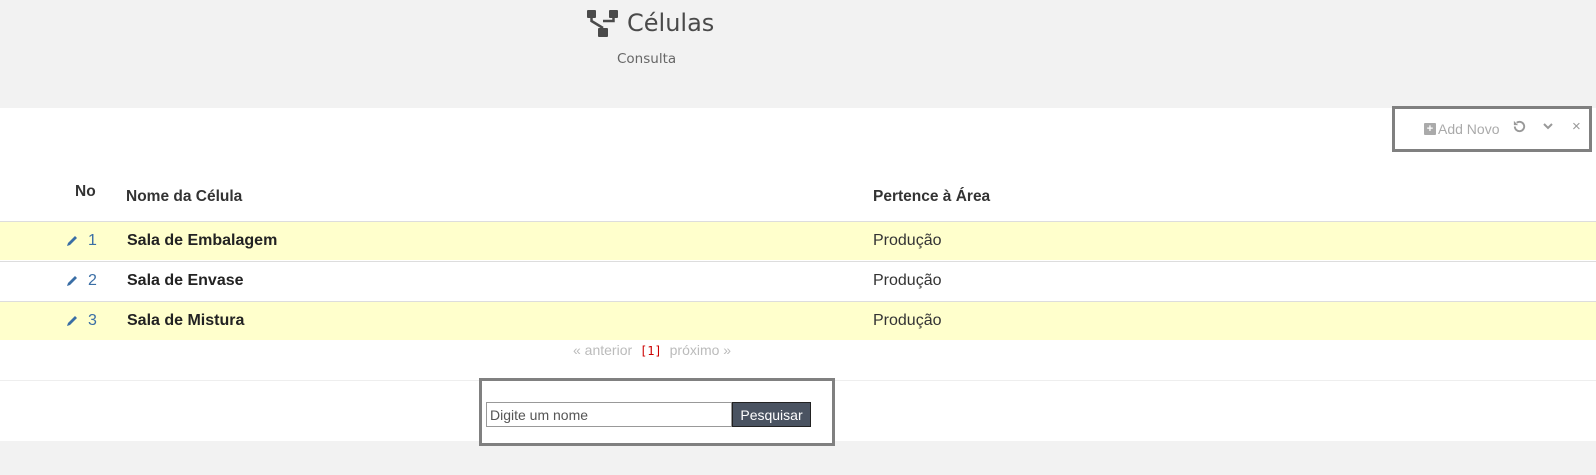 The image size is (1596, 475). I want to click on title-wrap: Células, so click(650, 23).